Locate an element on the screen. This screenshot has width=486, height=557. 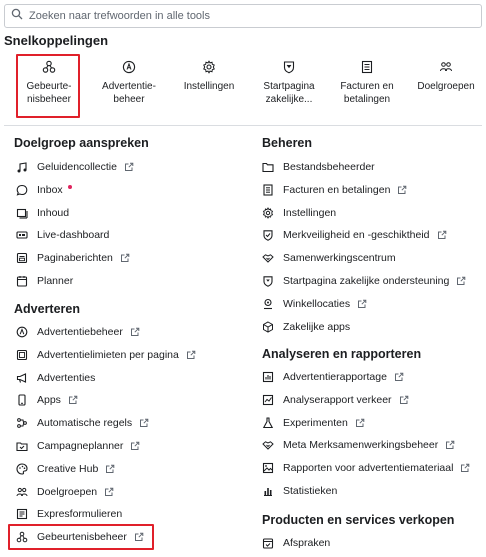
menu-item-label: Rapporten voor advertentiemateriaal is located at coordinates (368, 468).